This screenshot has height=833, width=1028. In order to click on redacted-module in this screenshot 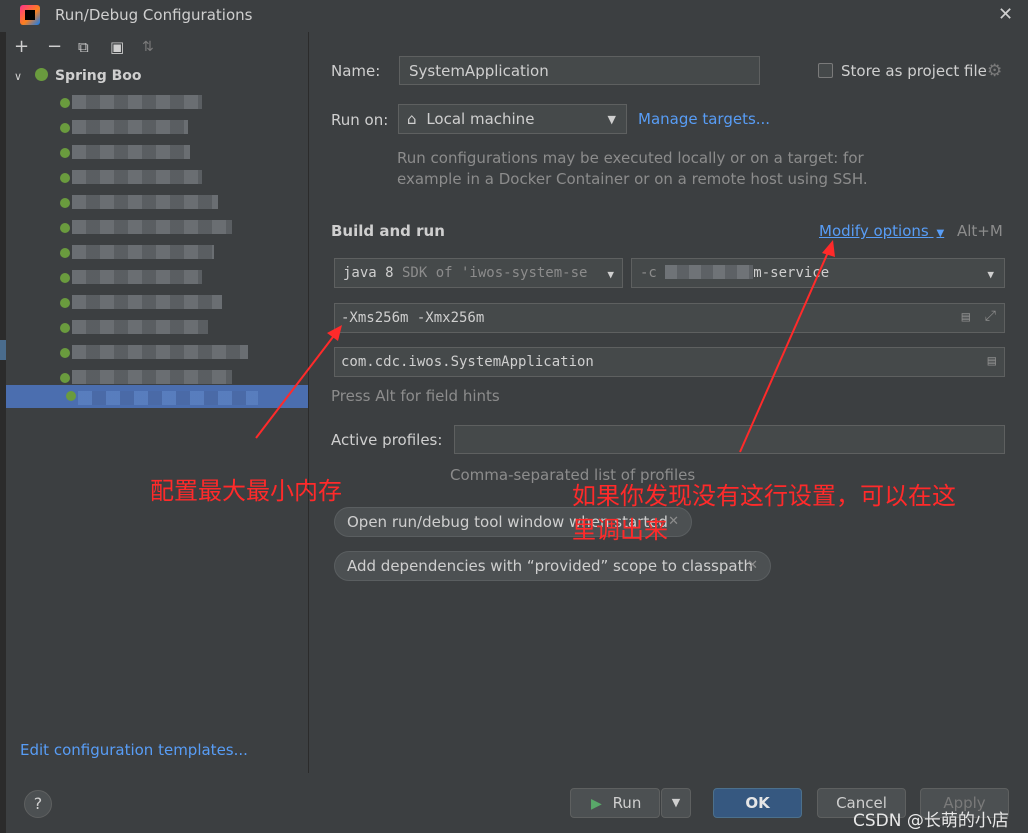, I will do `click(709, 272)`.